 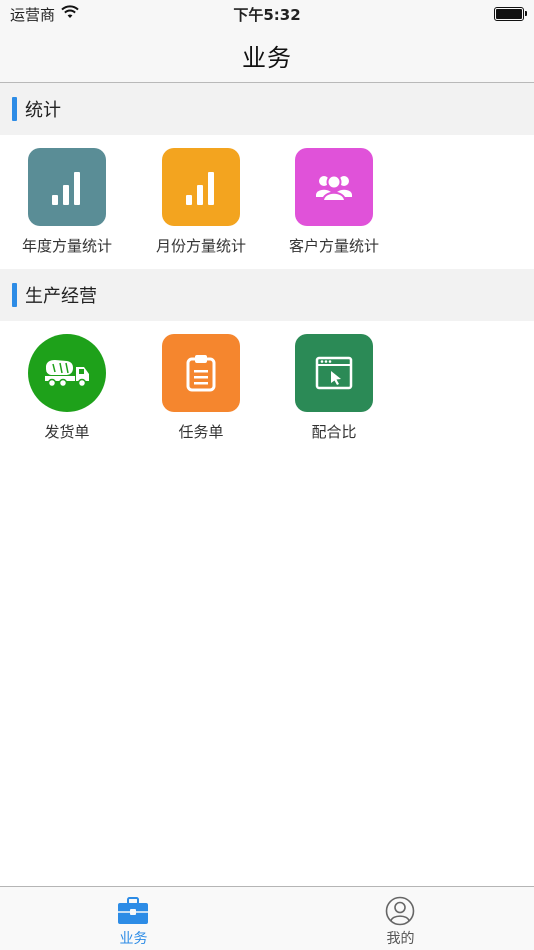 What do you see at coordinates (67, 432) in the screenshot?
I see `tile-label: 发货单` at bounding box center [67, 432].